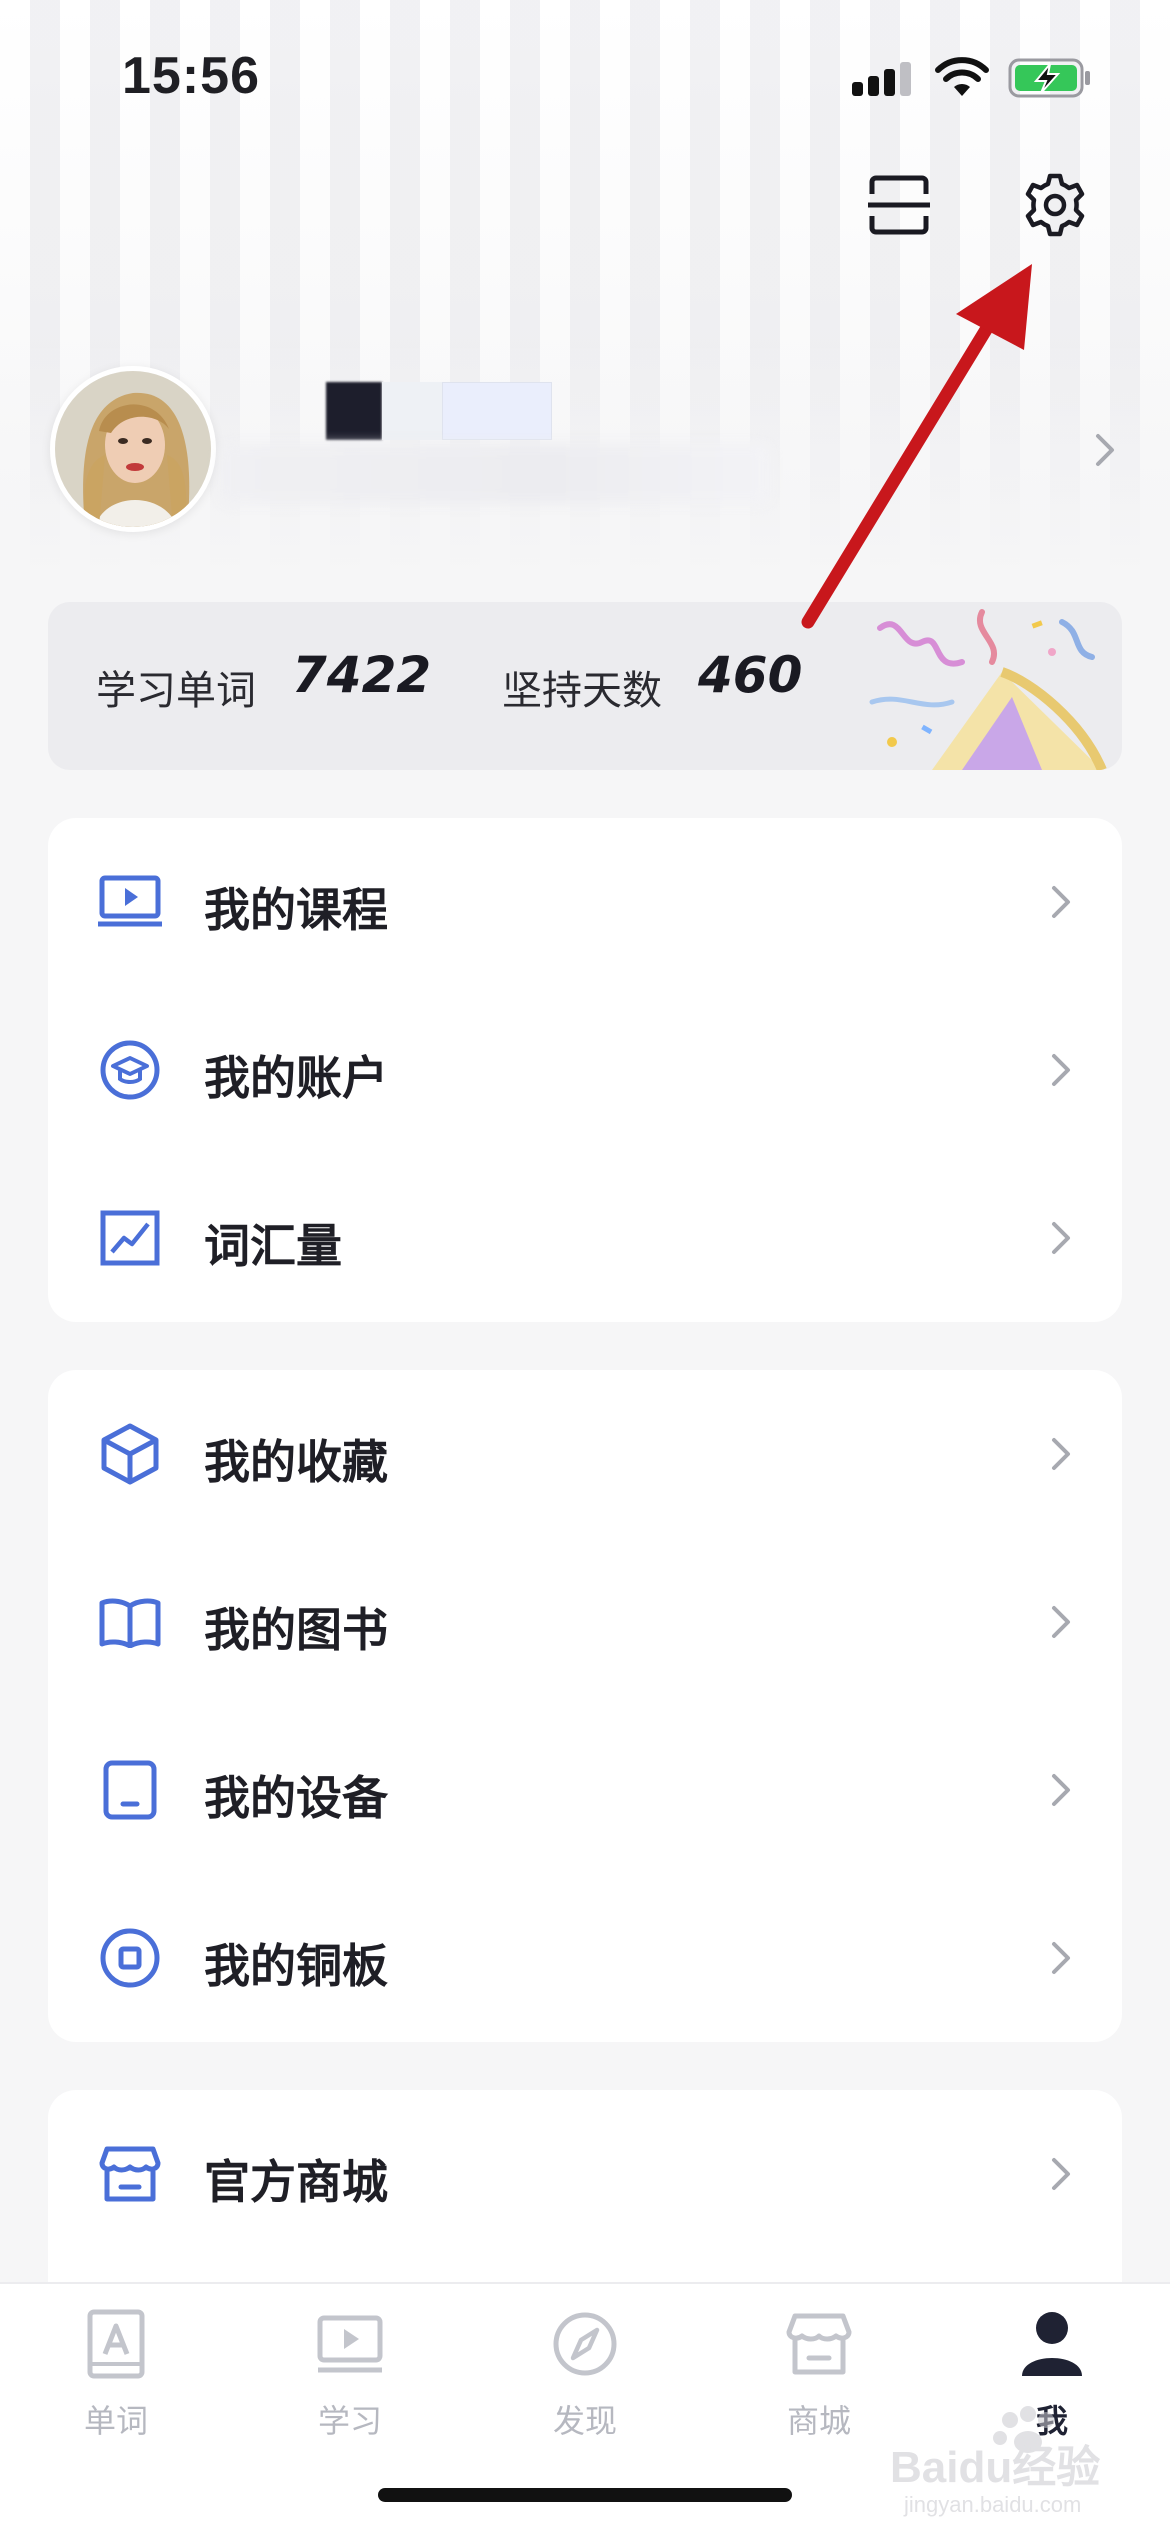 The image size is (1170, 2532). Describe the element at coordinates (349, 2421) in the screenshot. I see `tab-label: 学习` at that location.